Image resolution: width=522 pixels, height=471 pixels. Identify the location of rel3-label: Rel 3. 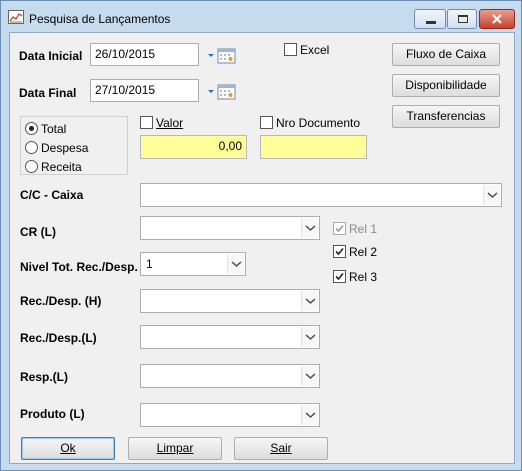
(363, 277).